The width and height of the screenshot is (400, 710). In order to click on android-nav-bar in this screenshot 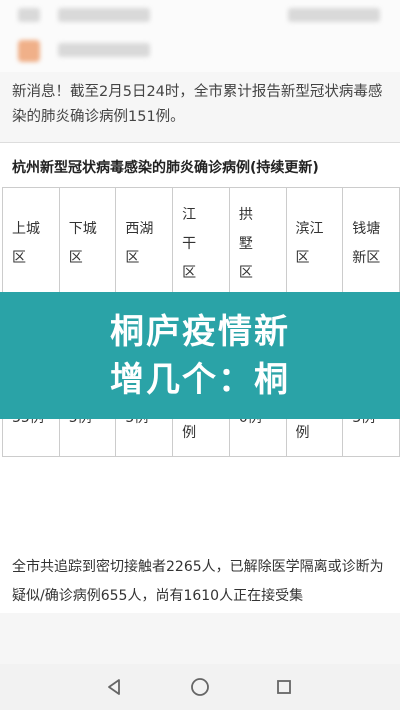, I will do `click(200, 687)`.